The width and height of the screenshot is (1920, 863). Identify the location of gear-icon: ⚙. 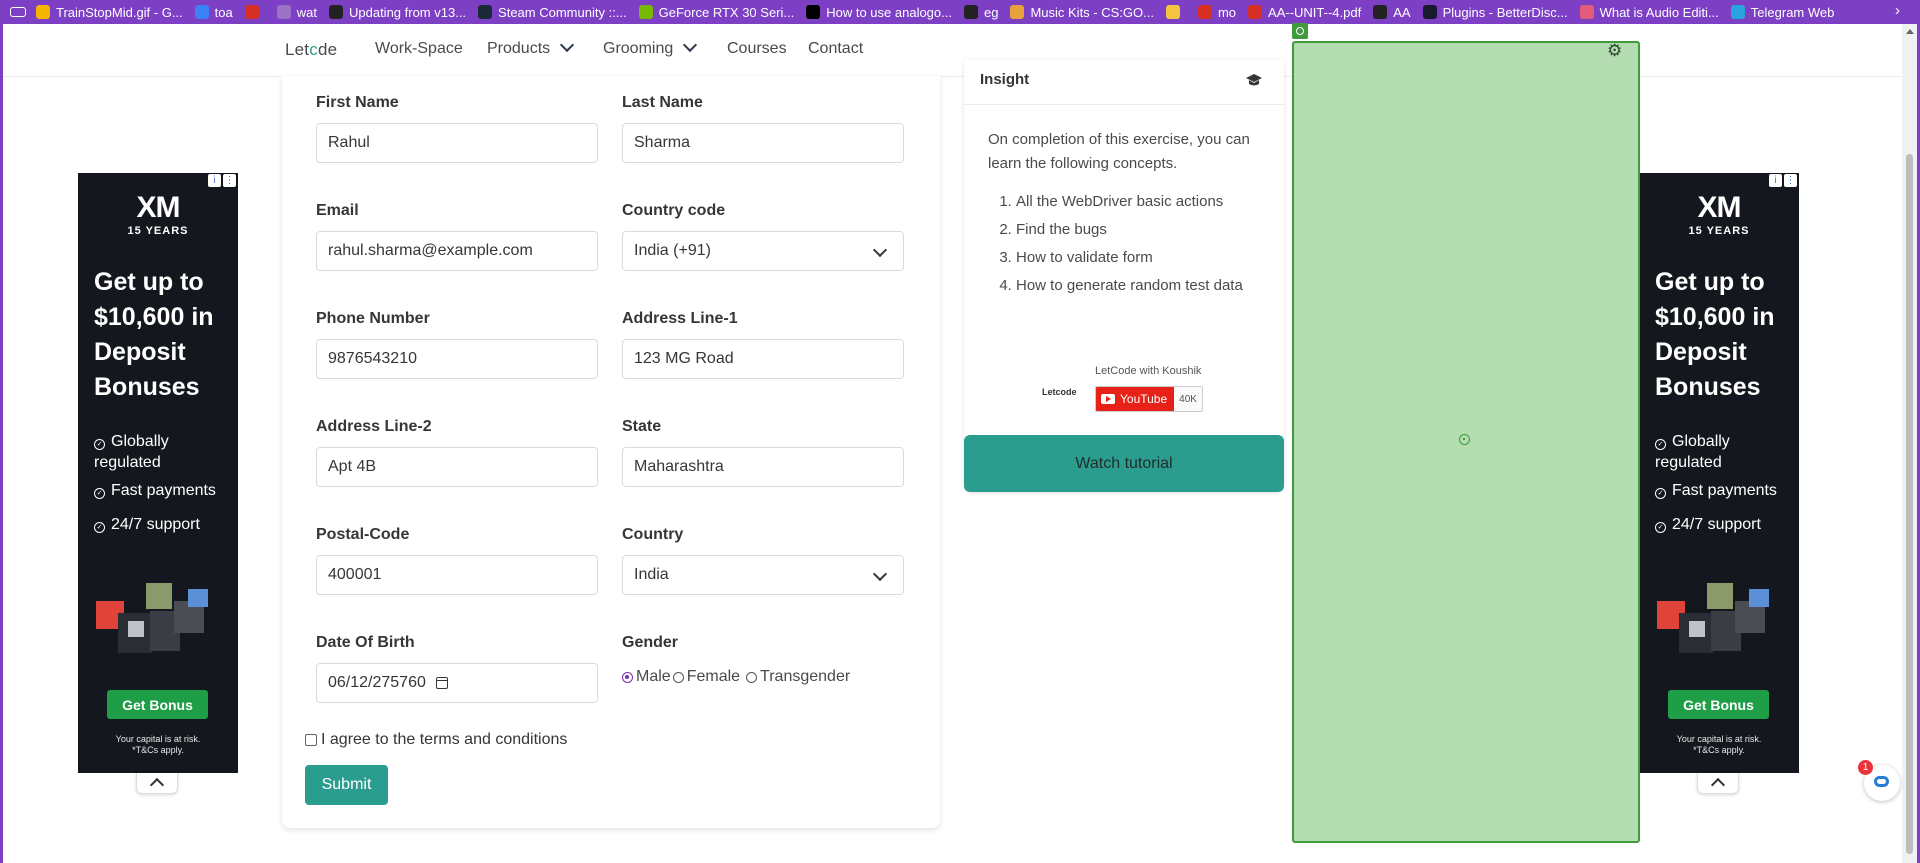
(1614, 51).